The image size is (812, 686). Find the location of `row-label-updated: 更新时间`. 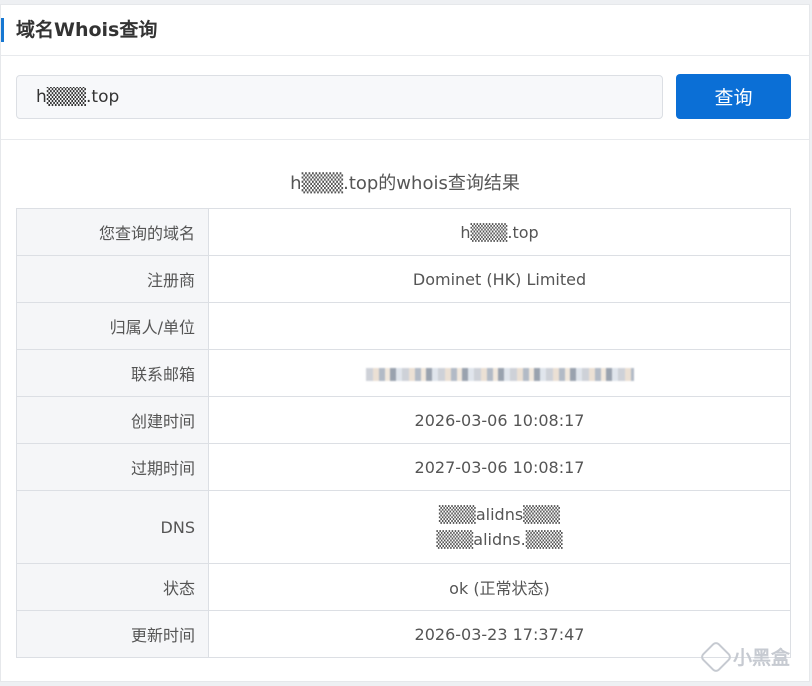

row-label-updated: 更新时间 is located at coordinates (112, 634).